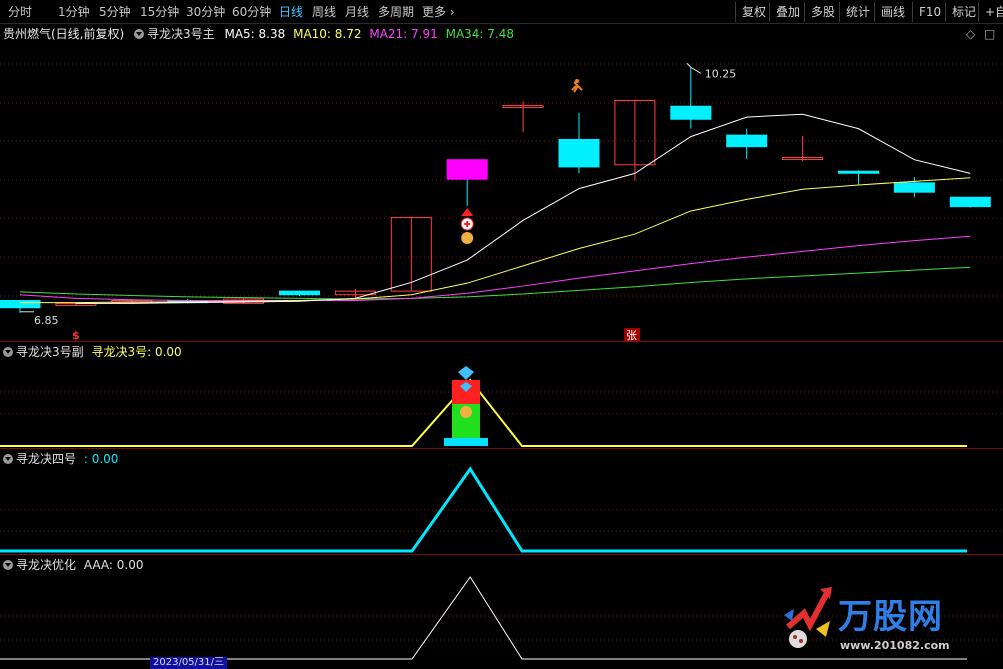 The width and height of the screenshot is (1003, 669). Describe the element at coordinates (396, 12) in the screenshot. I see `tab-period-multi: 多周期` at that location.